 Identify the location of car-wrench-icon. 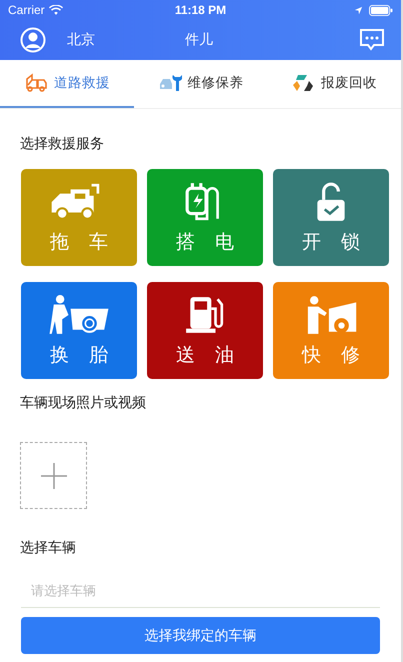
(170, 83).